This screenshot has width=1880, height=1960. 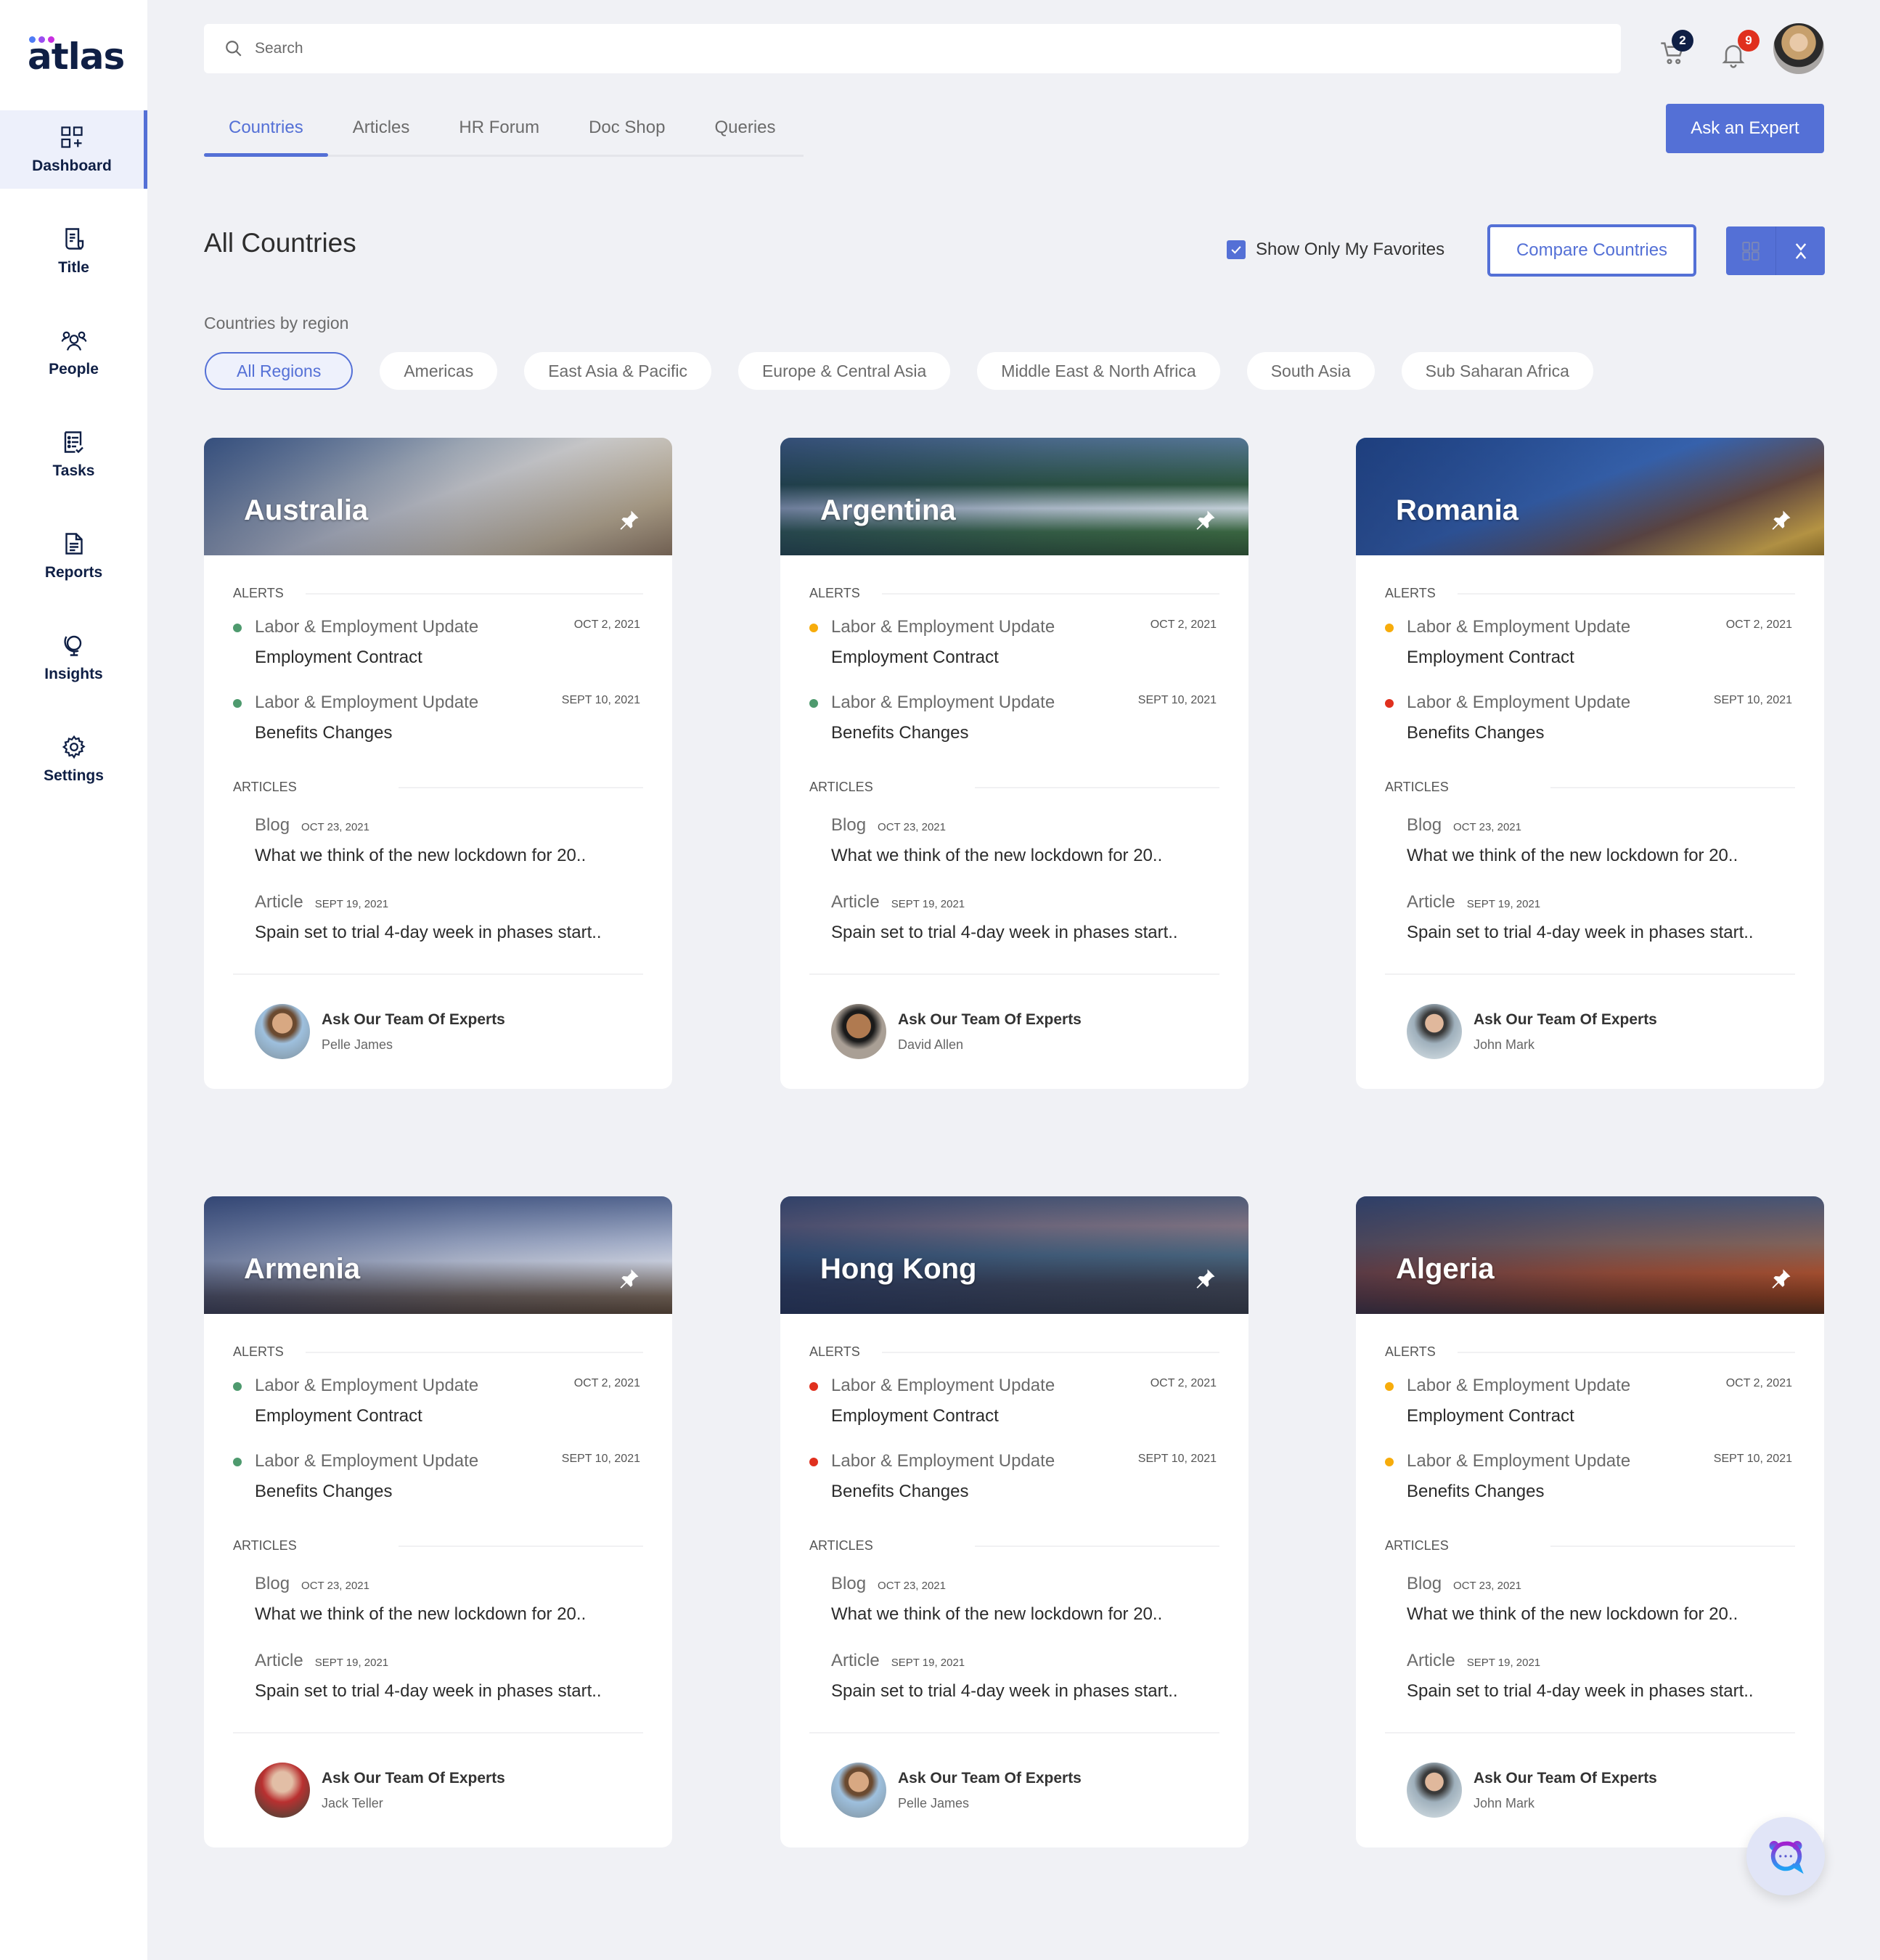 I want to click on search-bar, so click(x=912, y=48).